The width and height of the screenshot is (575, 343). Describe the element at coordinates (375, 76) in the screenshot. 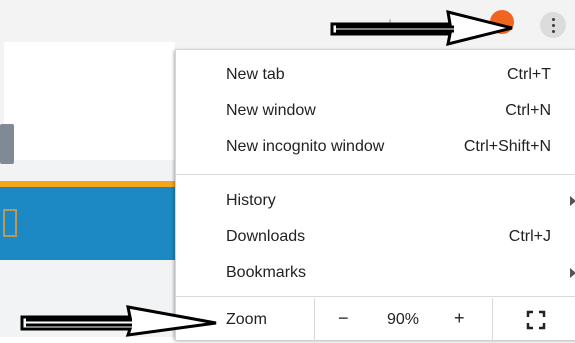

I see `menu-item-new-tab: New tab Ctrl+T` at that location.